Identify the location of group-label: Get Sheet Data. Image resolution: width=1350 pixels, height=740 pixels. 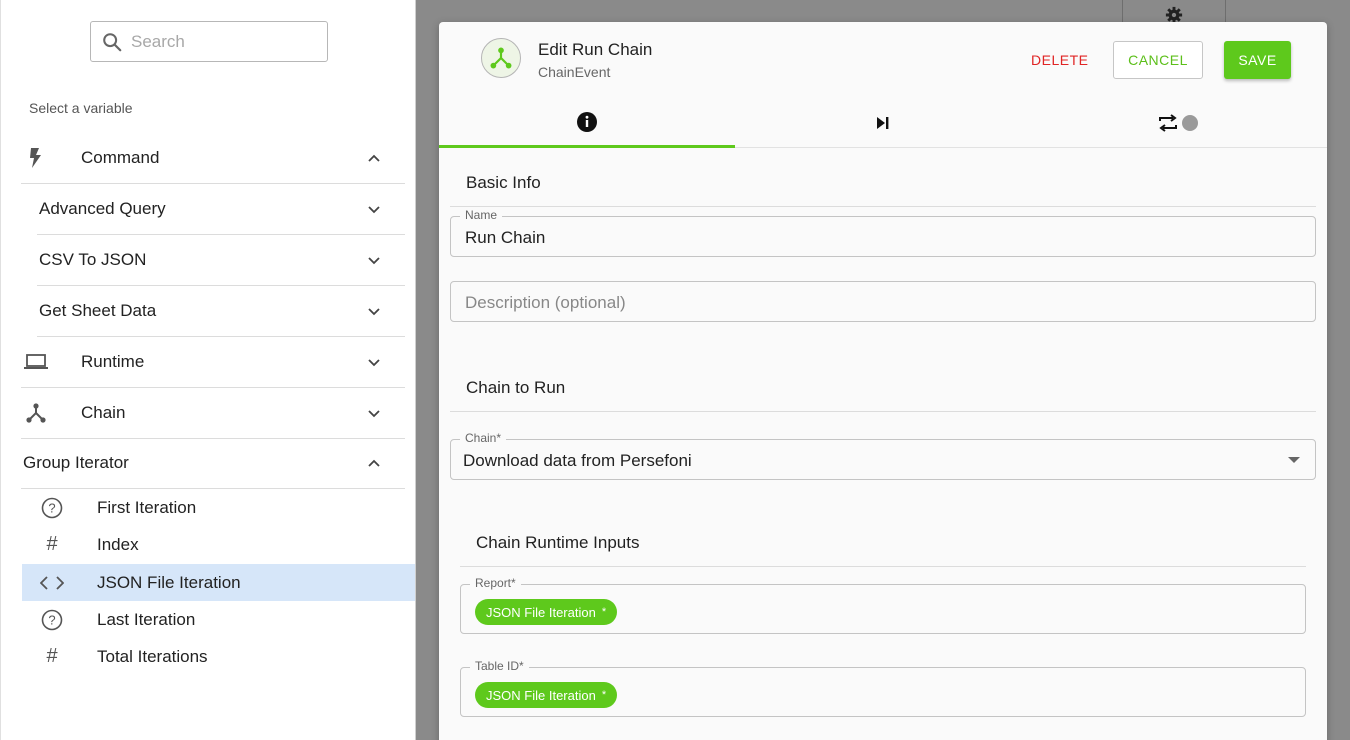
(98, 310).